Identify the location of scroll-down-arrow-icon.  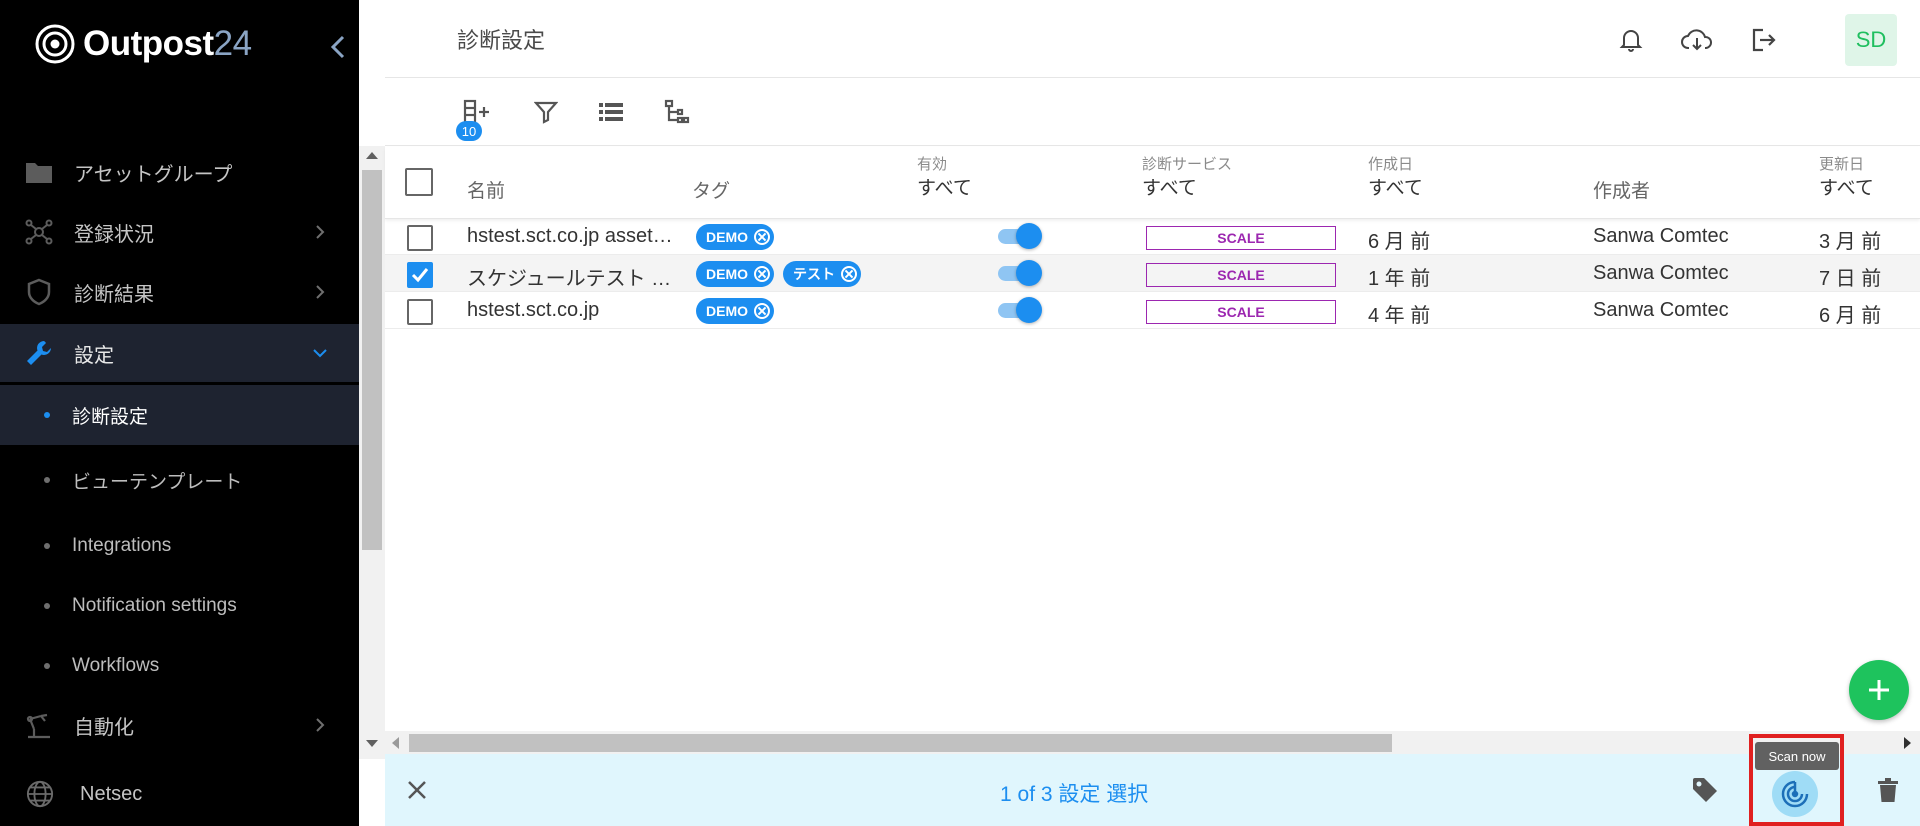
(372, 743).